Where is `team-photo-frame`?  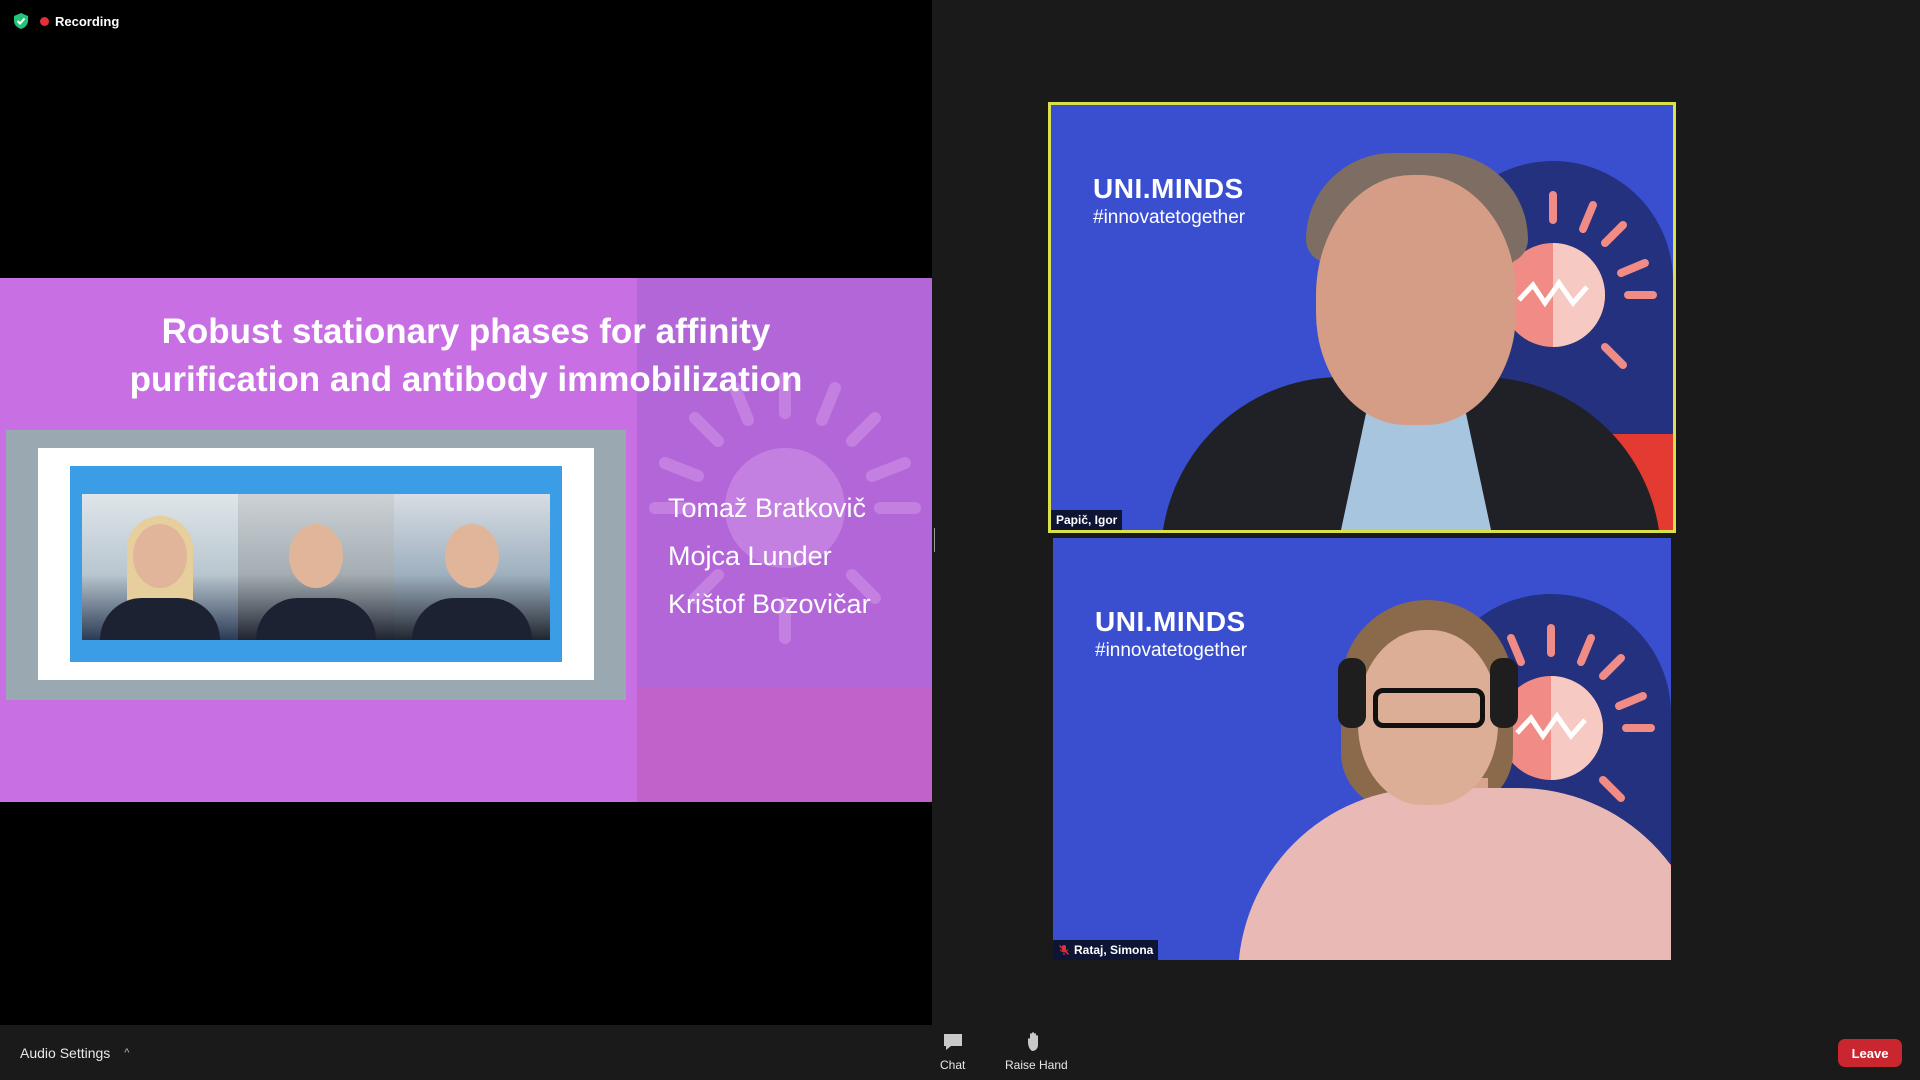
team-photo-frame is located at coordinates (316, 565).